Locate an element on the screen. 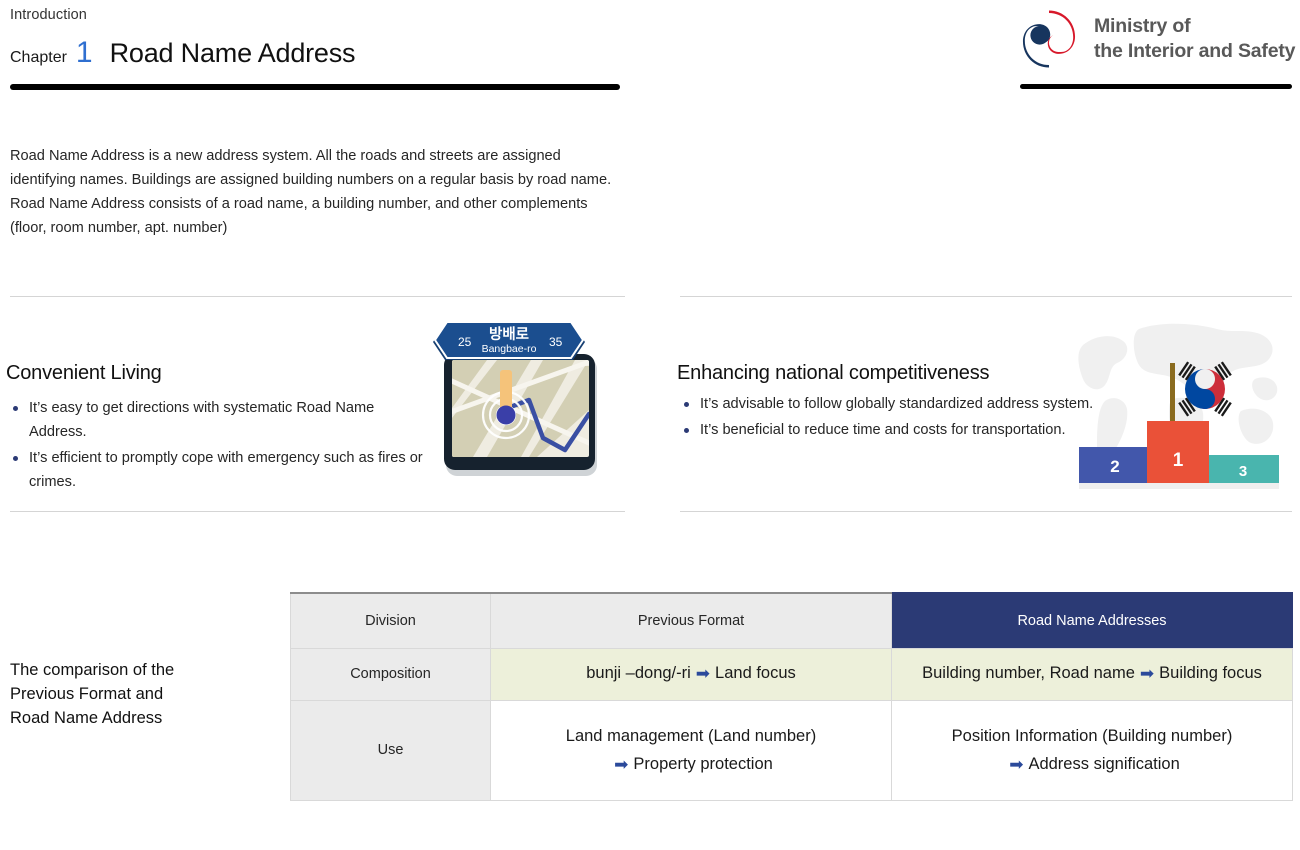  cell-text: Position Information (Building number) is located at coordinates (1092, 735).